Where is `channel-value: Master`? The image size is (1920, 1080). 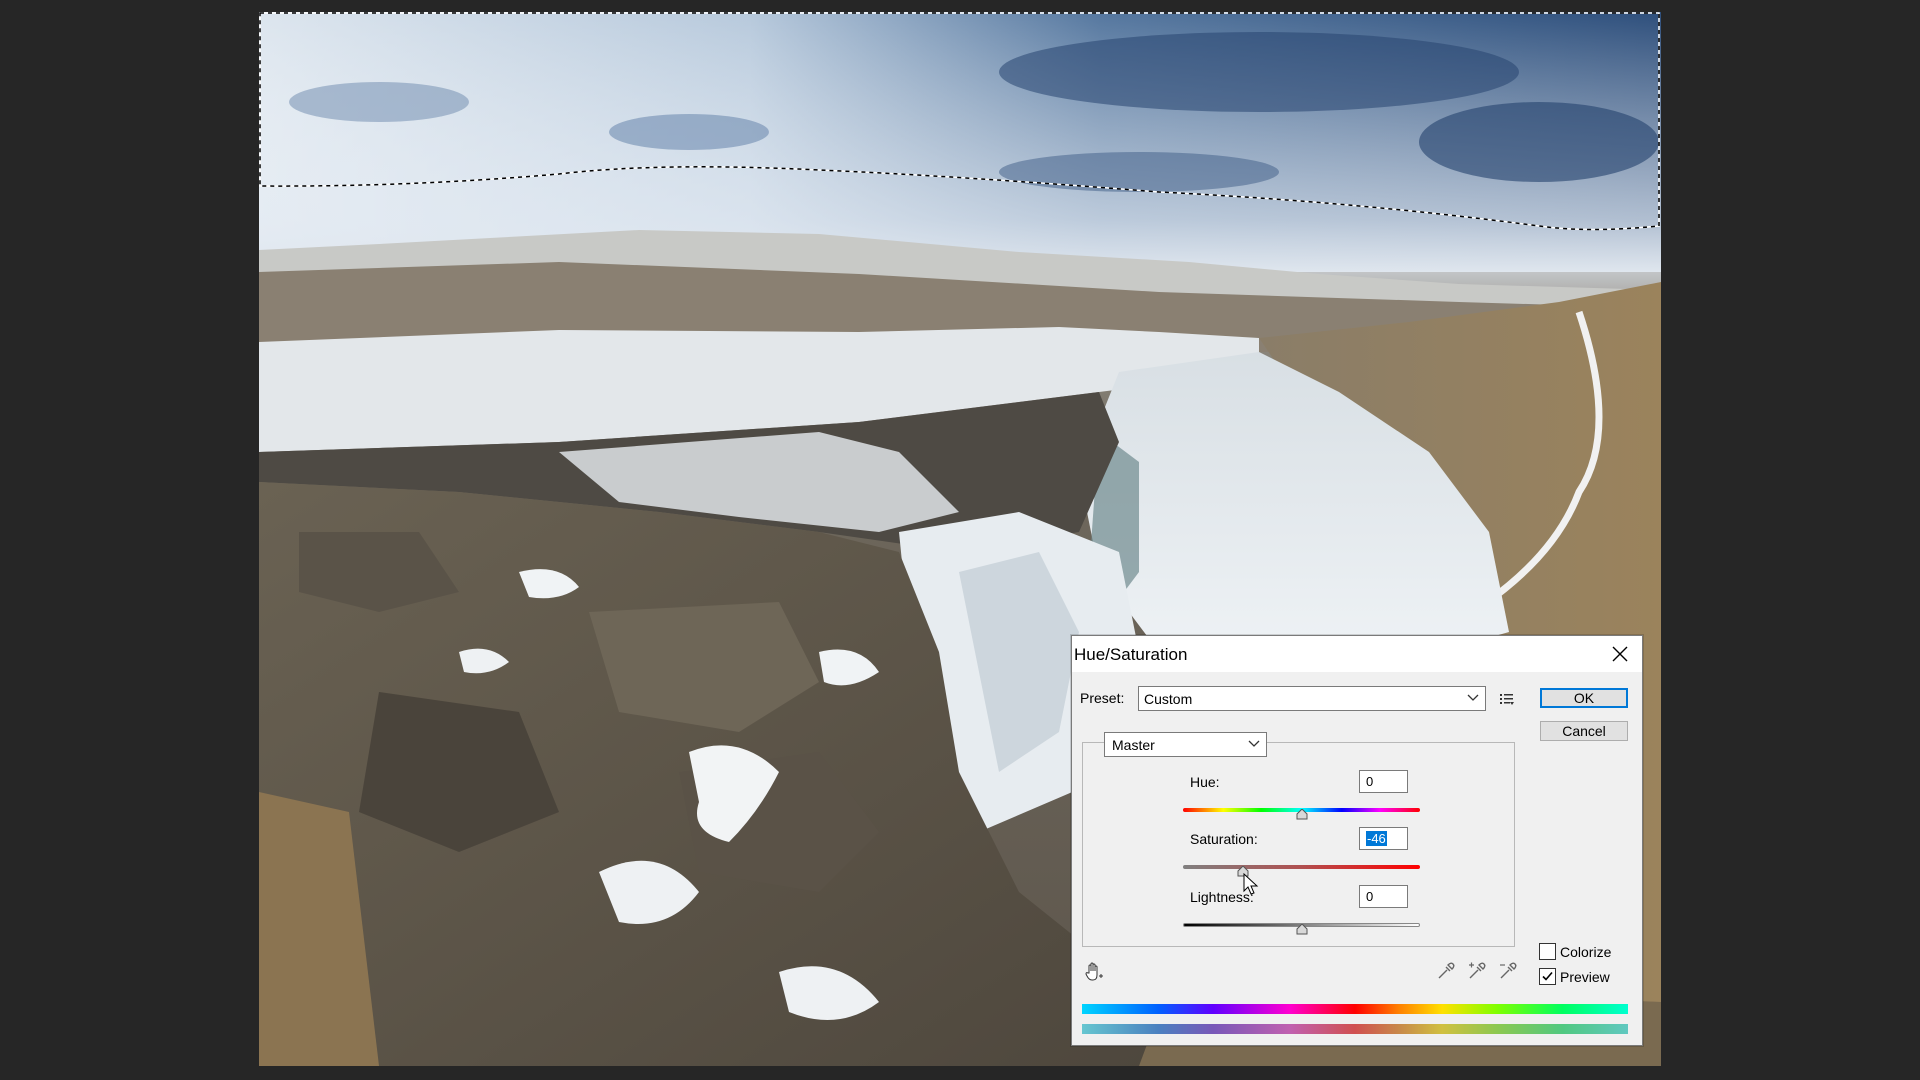 channel-value: Master is located at coordinates (1133, 745).